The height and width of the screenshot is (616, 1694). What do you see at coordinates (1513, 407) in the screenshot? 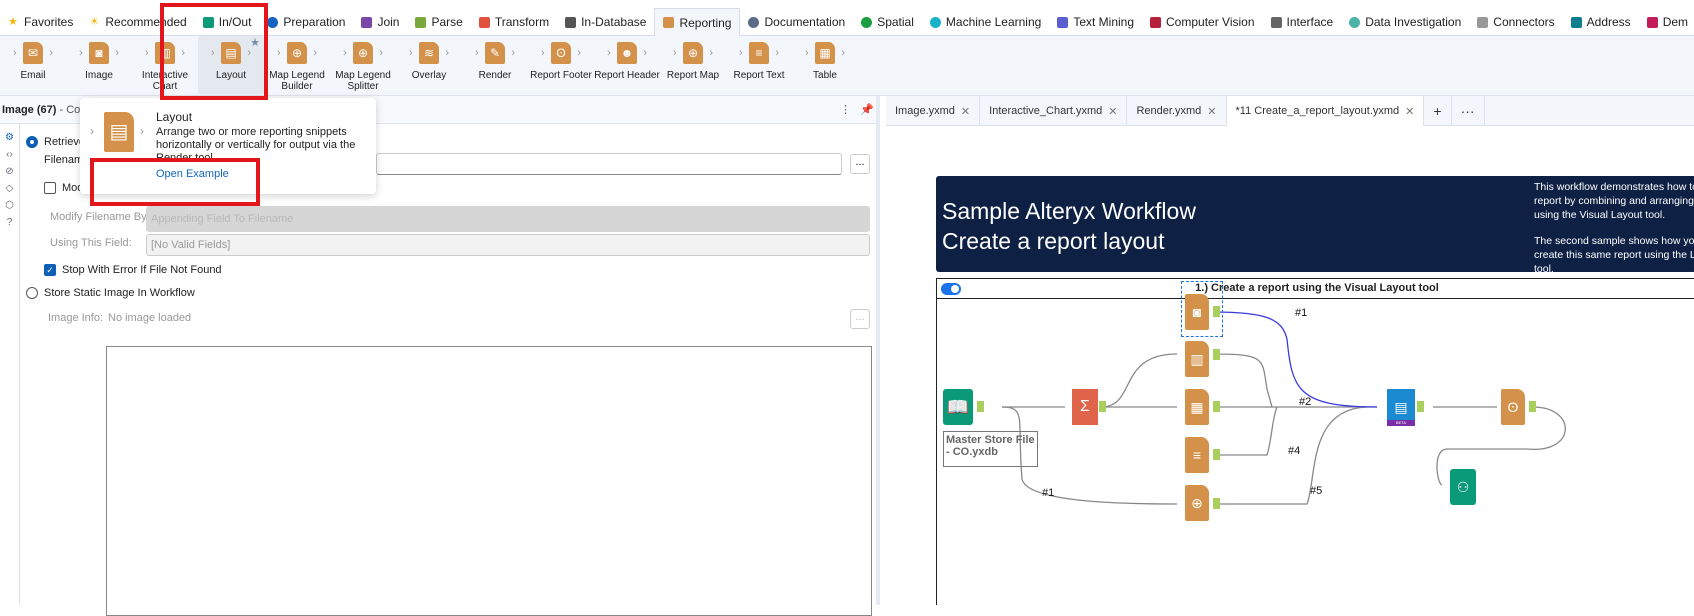
I see `report-footer-tool-icon: ʘ` at bounding box center [1513, 407].